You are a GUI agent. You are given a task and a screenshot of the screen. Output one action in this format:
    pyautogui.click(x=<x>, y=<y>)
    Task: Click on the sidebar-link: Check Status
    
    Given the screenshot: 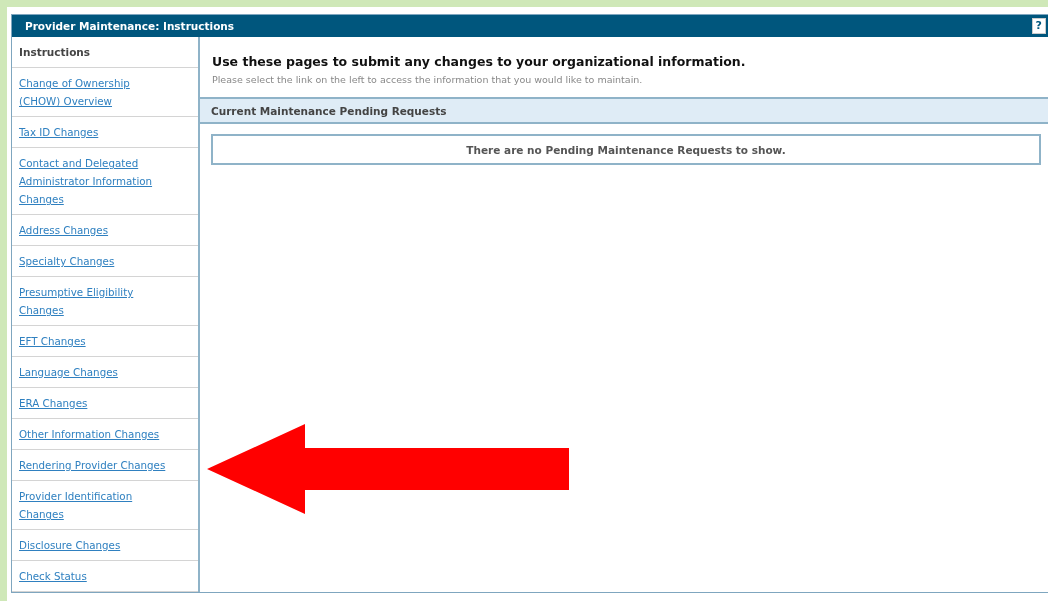 What is the action you would take?
    pyautogui.click(x=53, y=576)
    